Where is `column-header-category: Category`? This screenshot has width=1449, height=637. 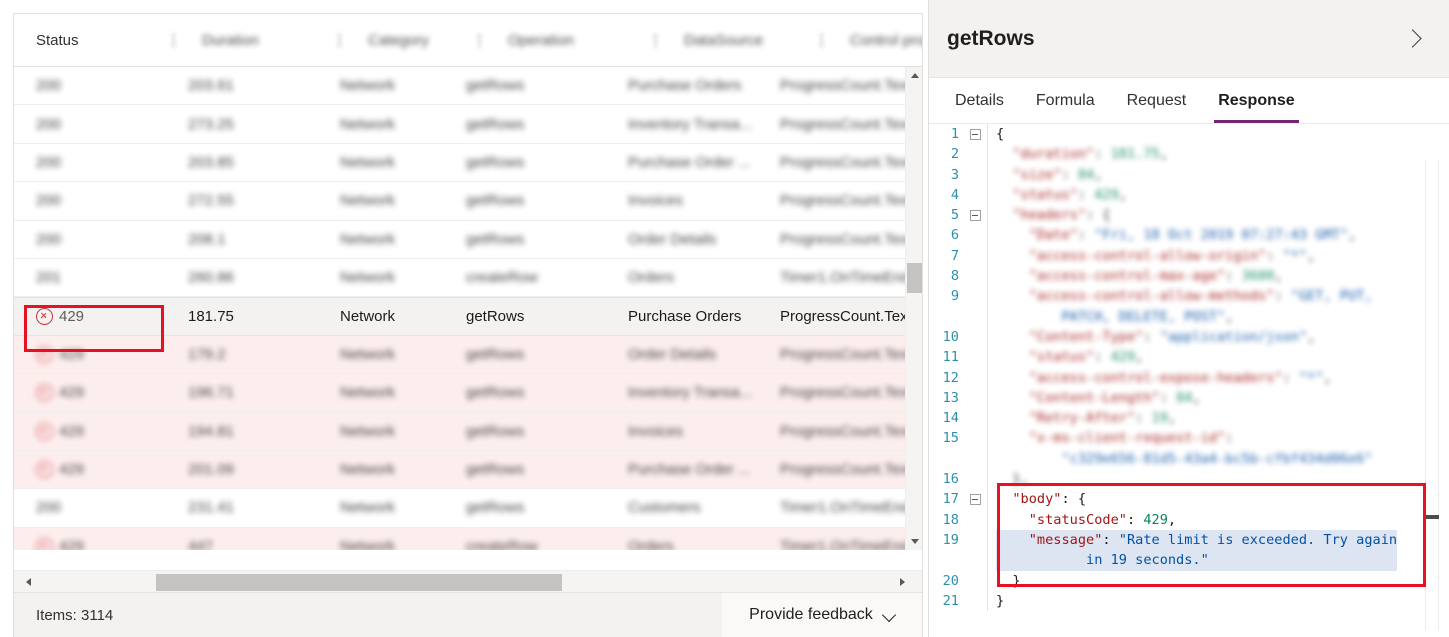
column-header-category: Category is located at coordinates (409, 40).